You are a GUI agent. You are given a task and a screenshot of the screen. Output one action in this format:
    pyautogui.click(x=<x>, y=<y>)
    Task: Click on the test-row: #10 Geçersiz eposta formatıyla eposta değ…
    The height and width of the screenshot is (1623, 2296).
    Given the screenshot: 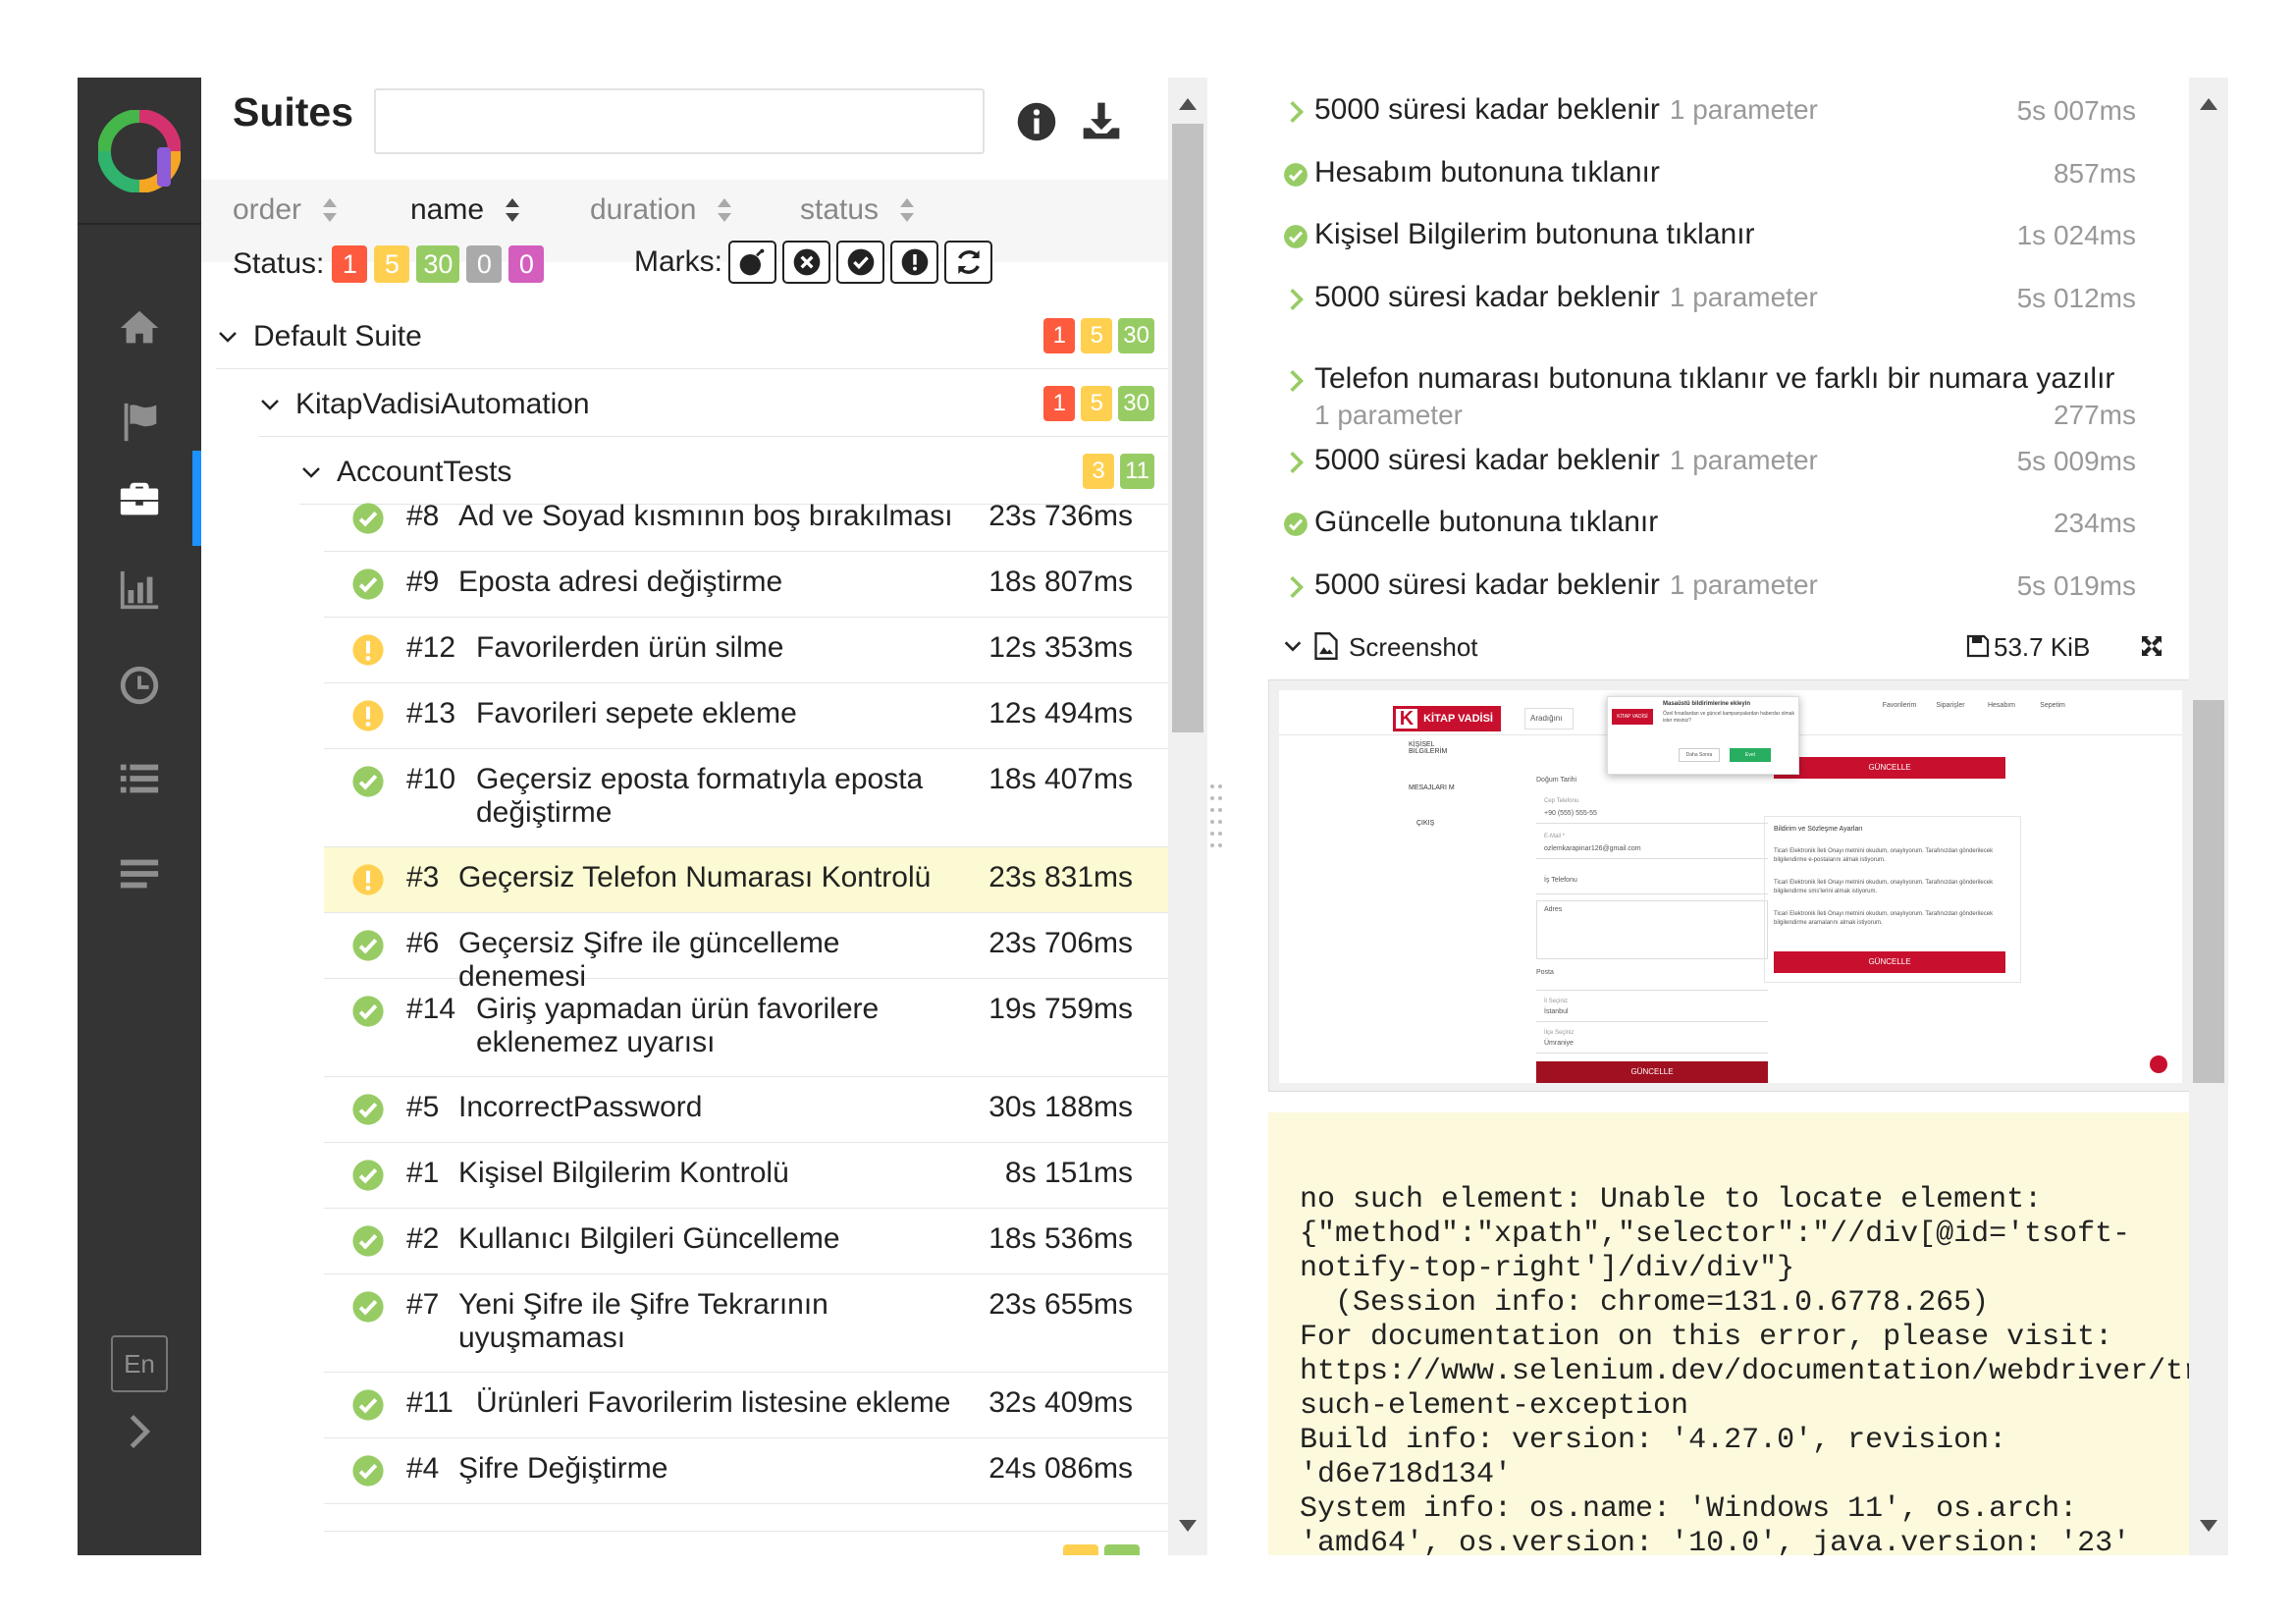 What is the action you would take?
    pyautogui.click(x=746, y=798)
    